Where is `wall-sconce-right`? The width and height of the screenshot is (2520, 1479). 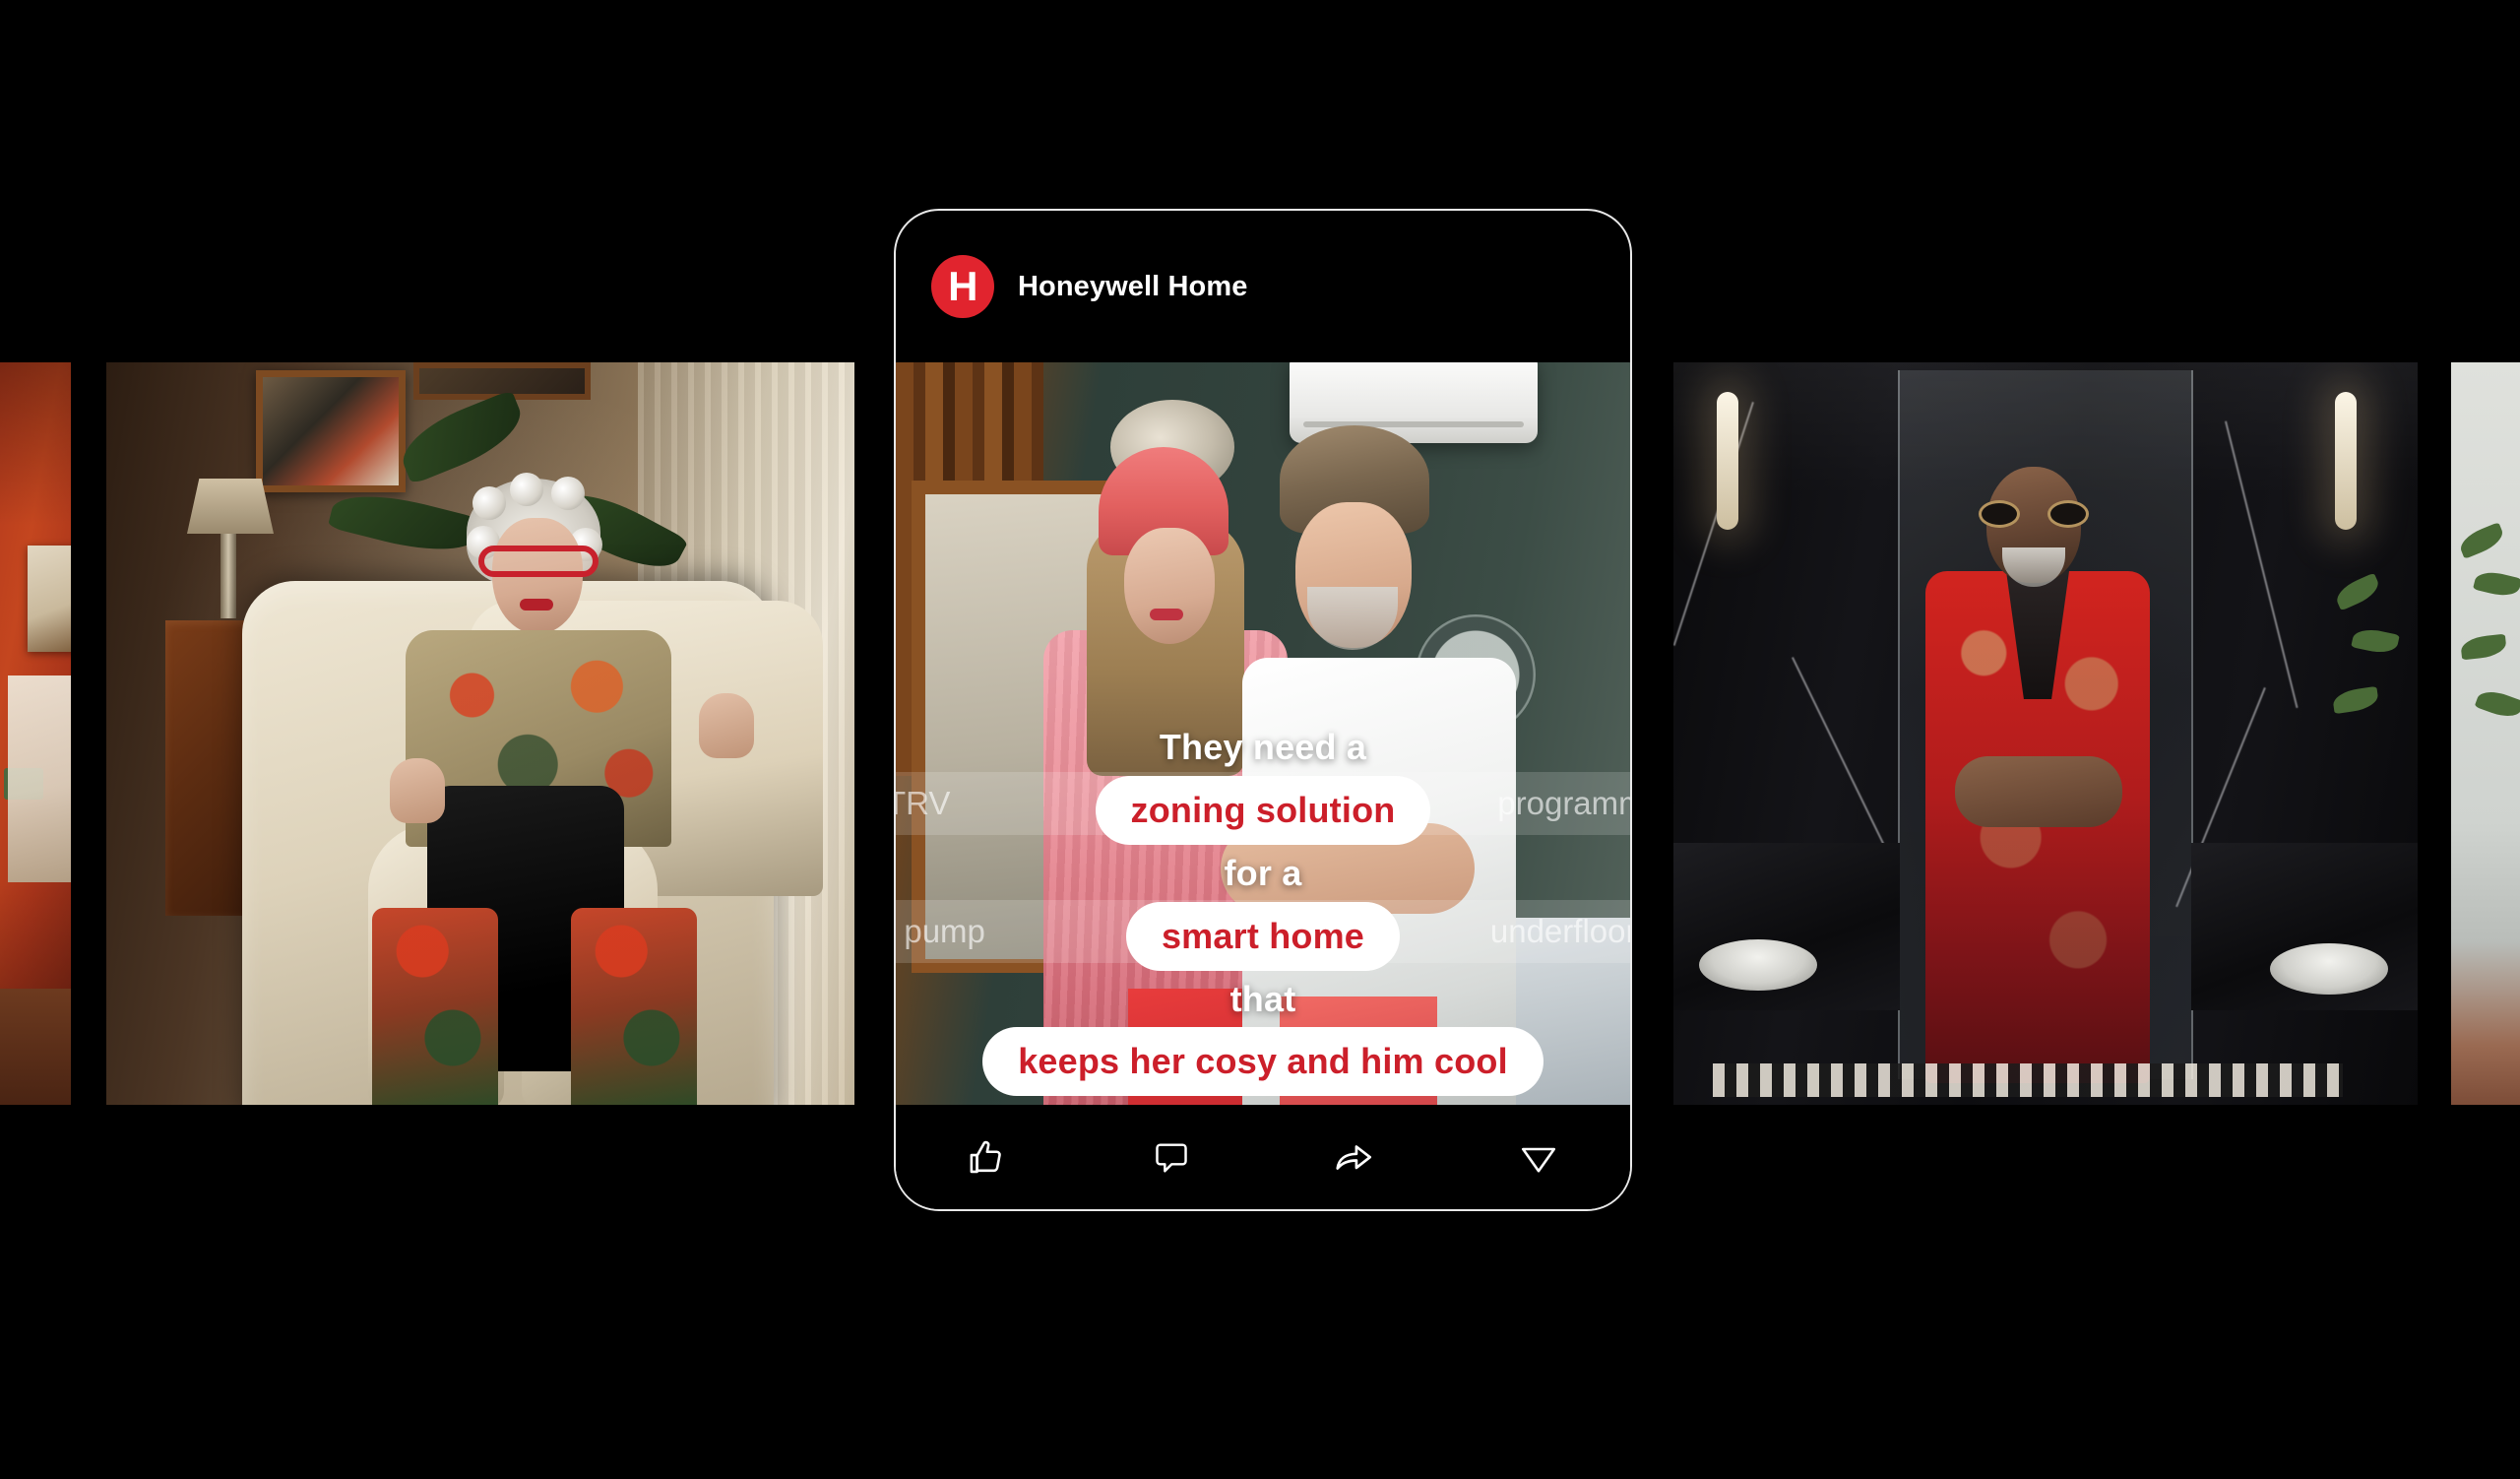 wall-sconce-right is located at coordinates (2346, 461).